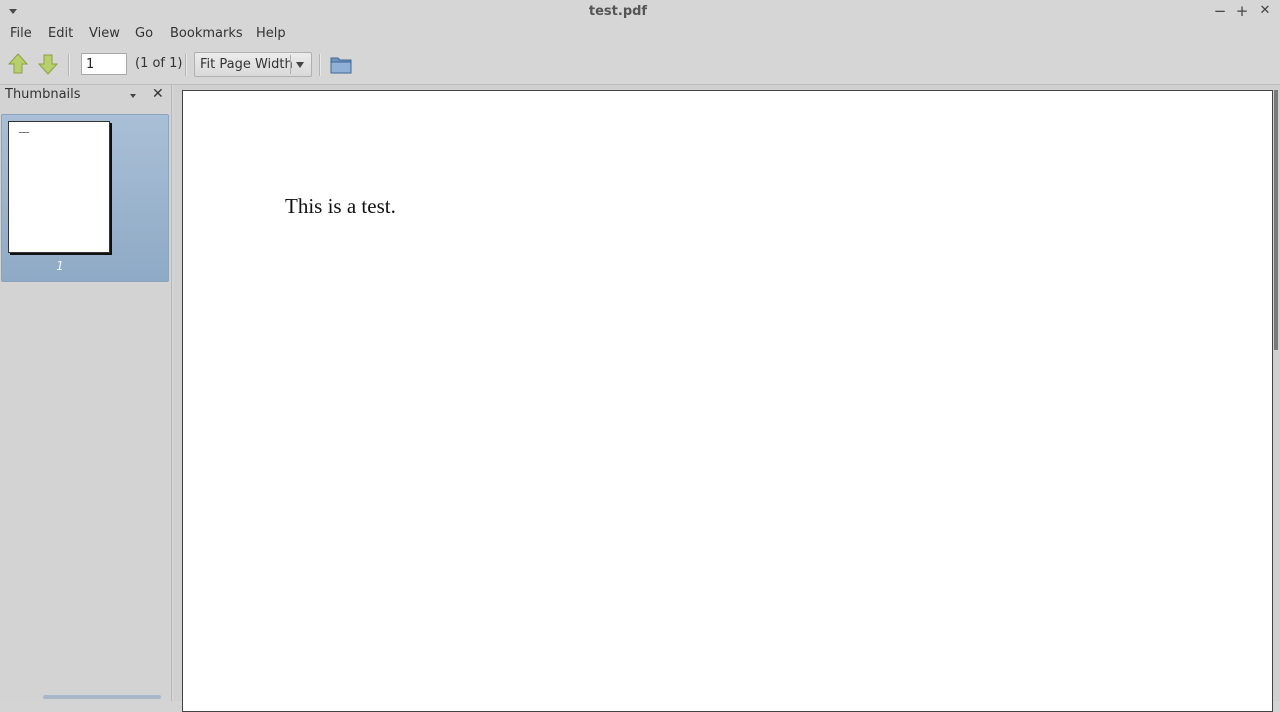  Describe the element at coordinates (290, 64) in the screenshot. I see `zoom-select-divider` at that location.